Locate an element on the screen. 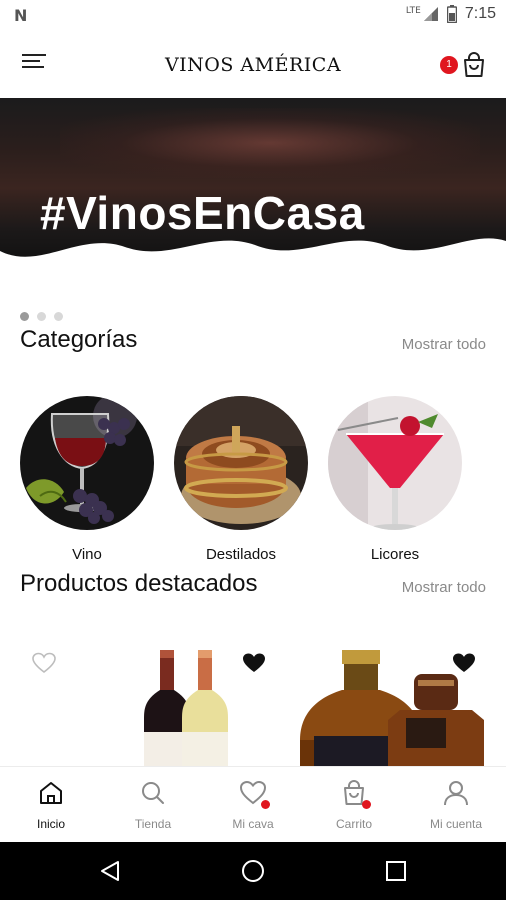  nav-label: Carrito is located at coordinates (353, 824).